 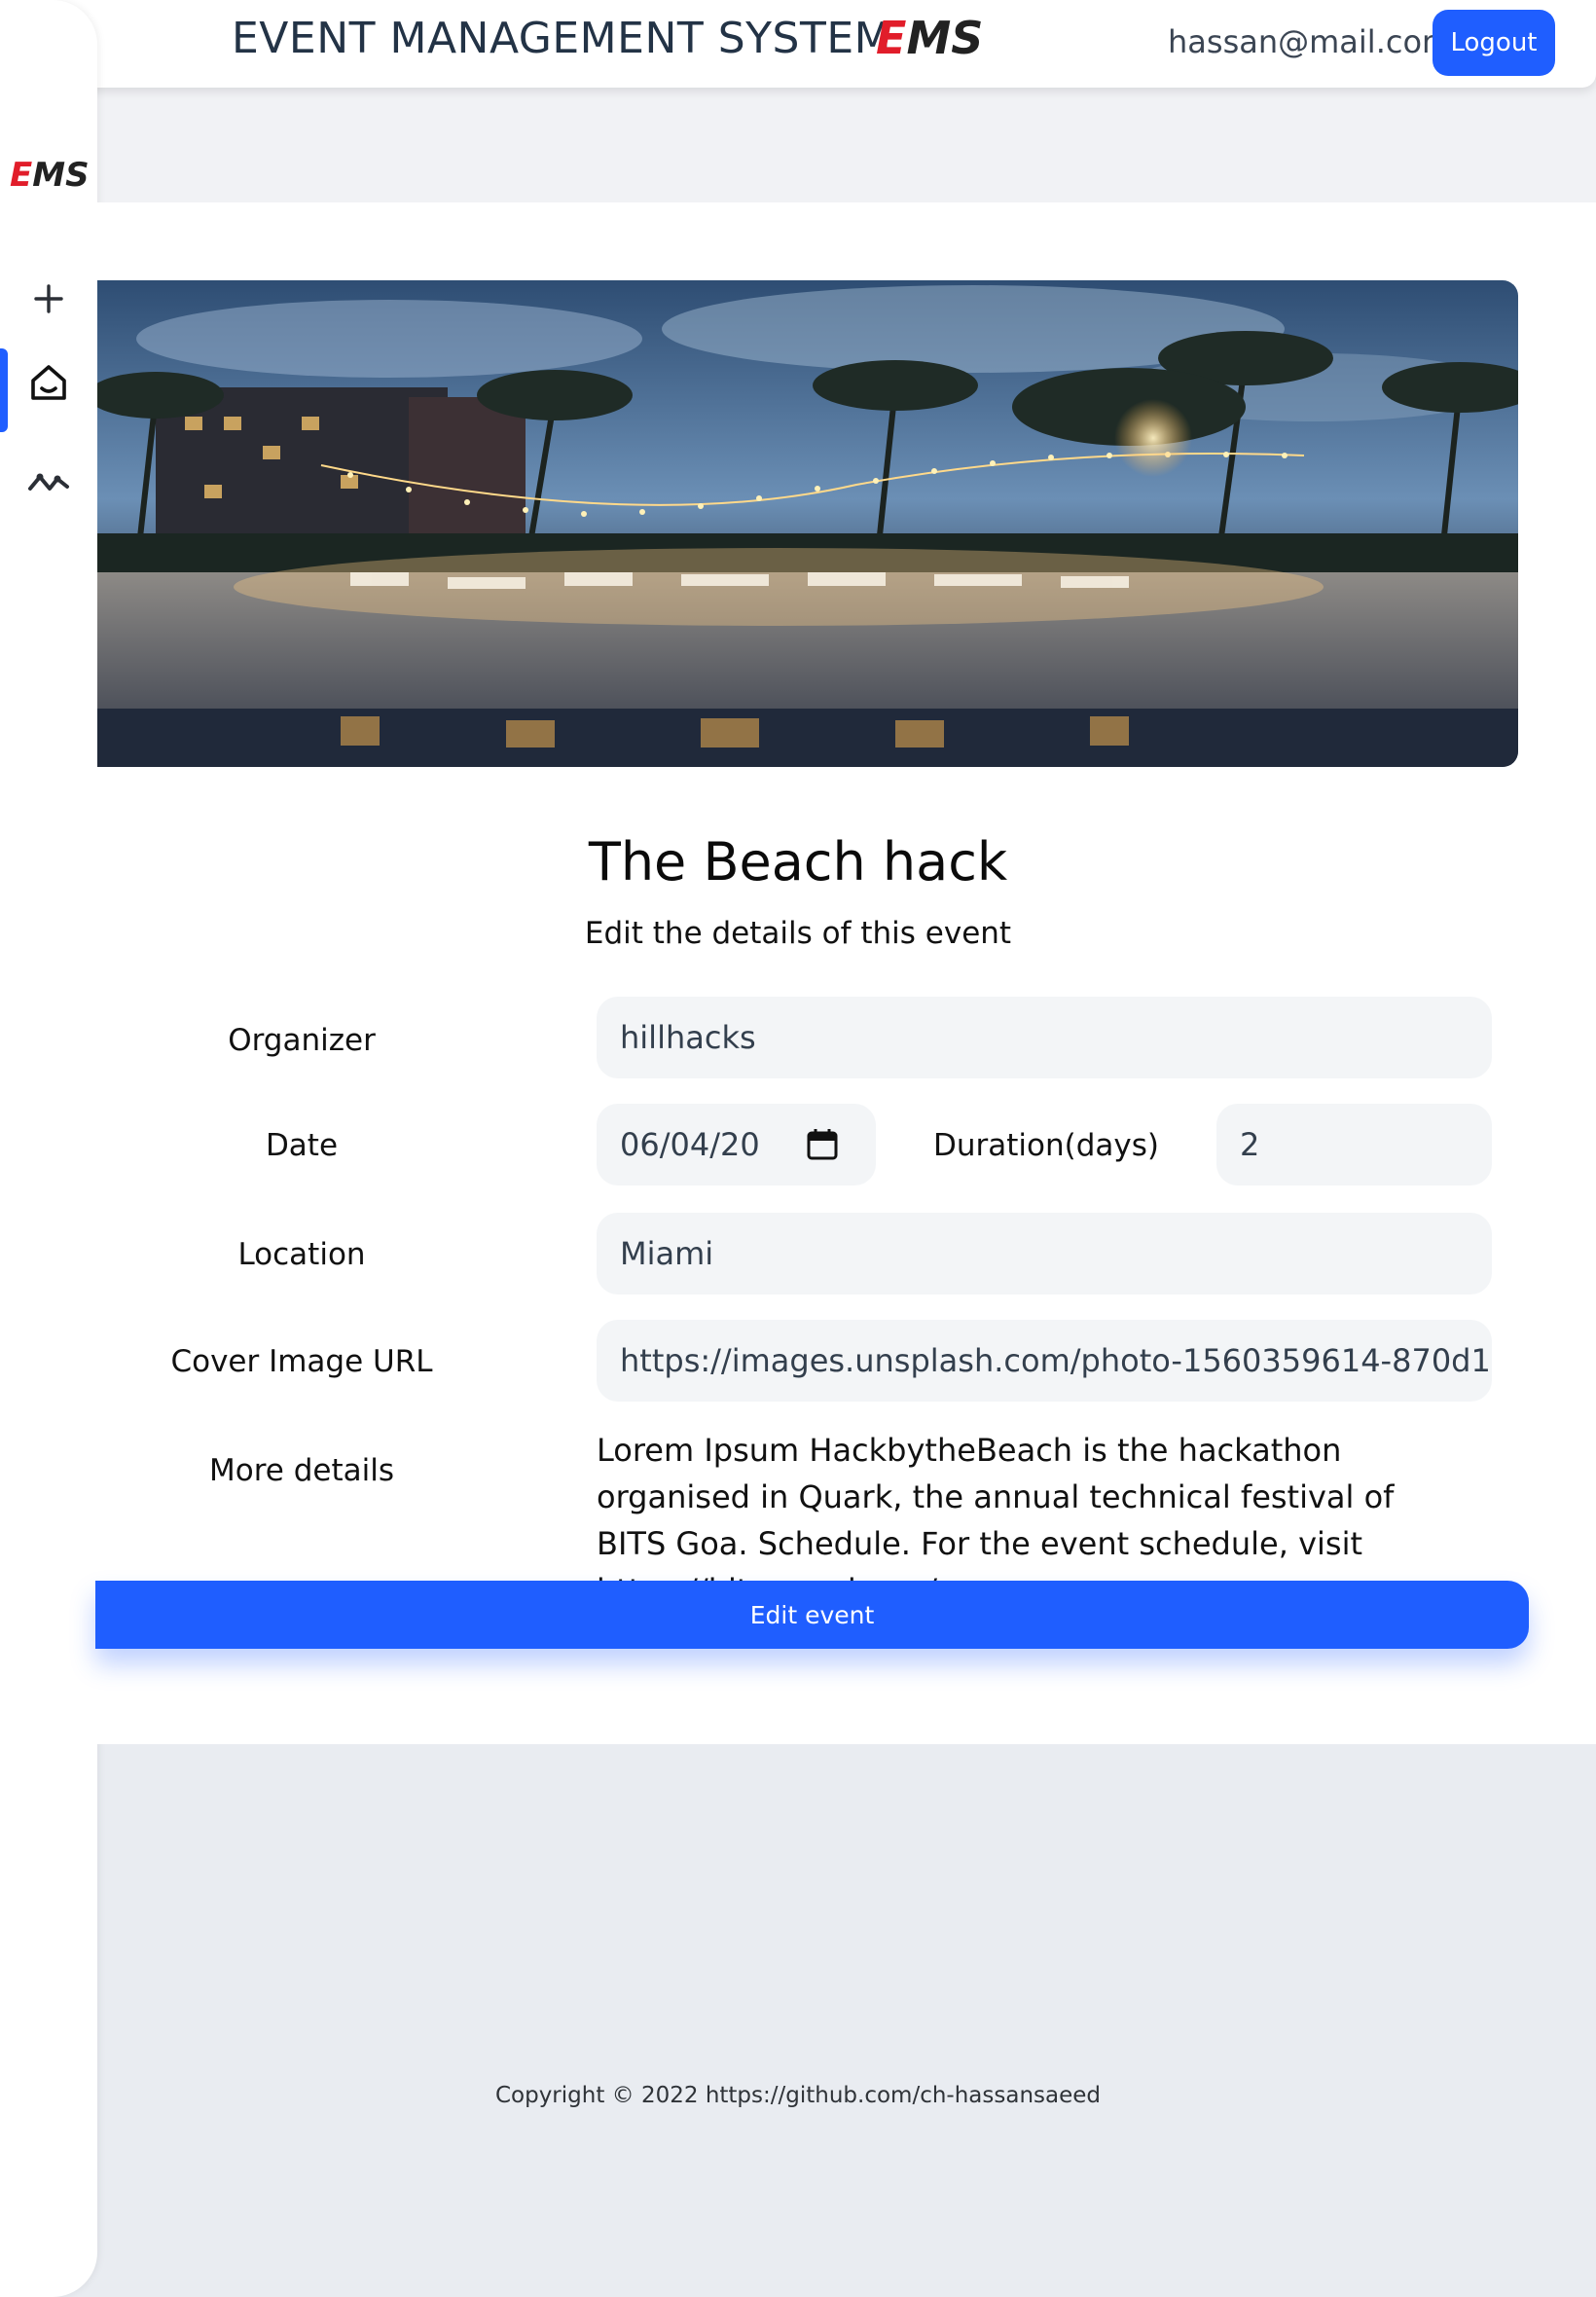 What do you see at coordinates (1354, 1144) in the screenshot?
I see `duration-input: 2` at bounding box center [1354, 1144].